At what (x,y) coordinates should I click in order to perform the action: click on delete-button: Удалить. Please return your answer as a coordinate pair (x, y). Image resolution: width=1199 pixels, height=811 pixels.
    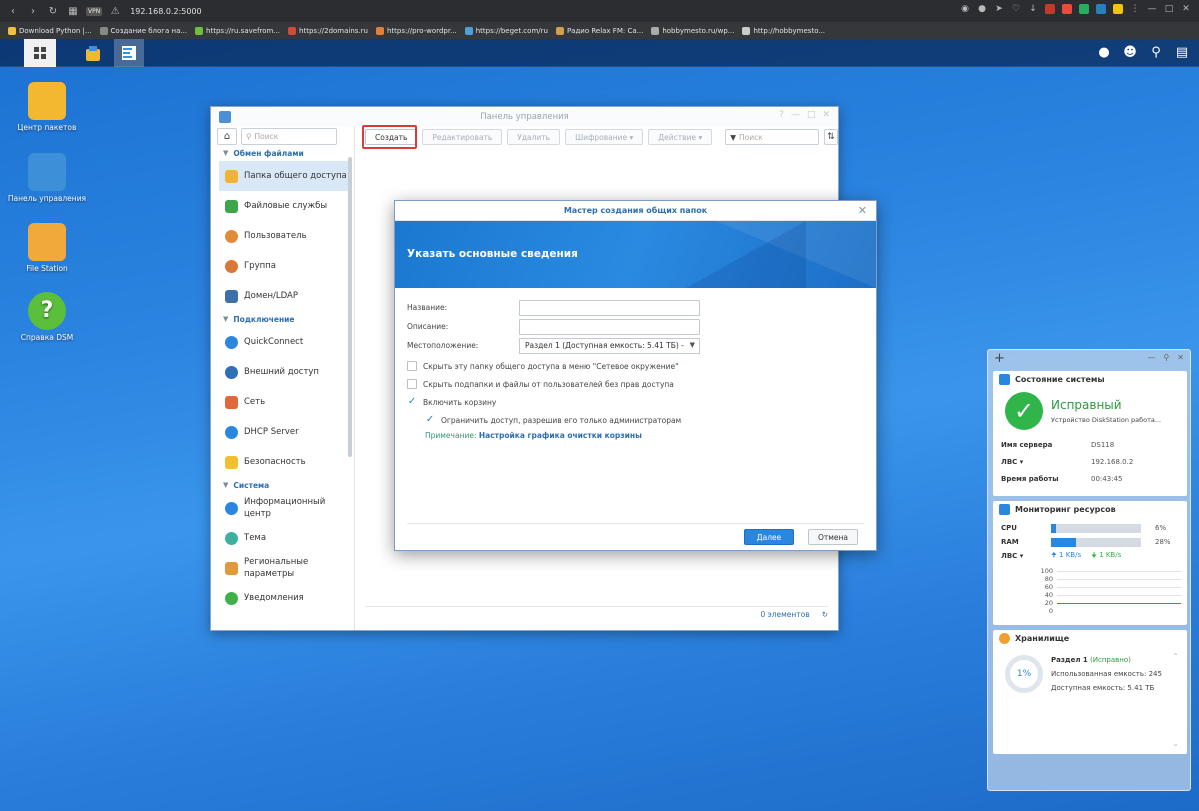
    Looking at the image, I should click on (534, 137).